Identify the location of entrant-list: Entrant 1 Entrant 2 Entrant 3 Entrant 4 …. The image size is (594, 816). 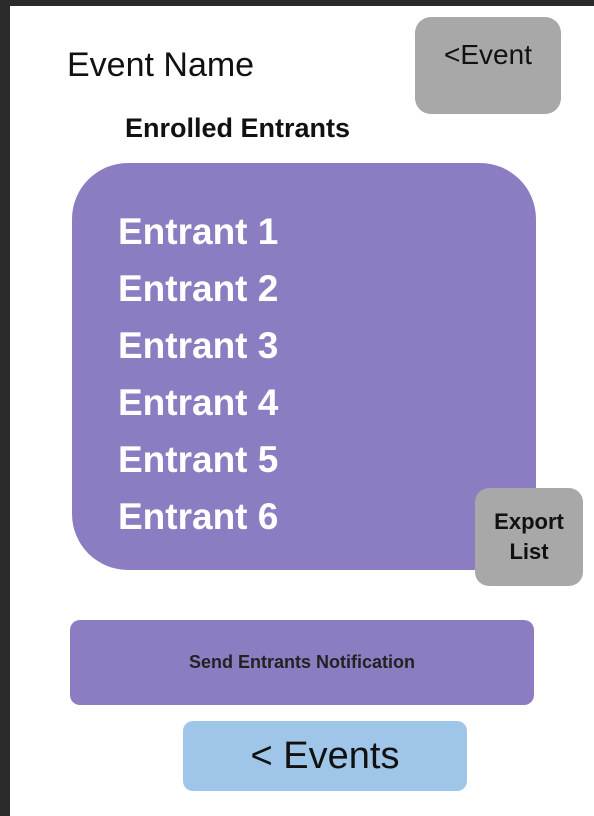
(198, 374).